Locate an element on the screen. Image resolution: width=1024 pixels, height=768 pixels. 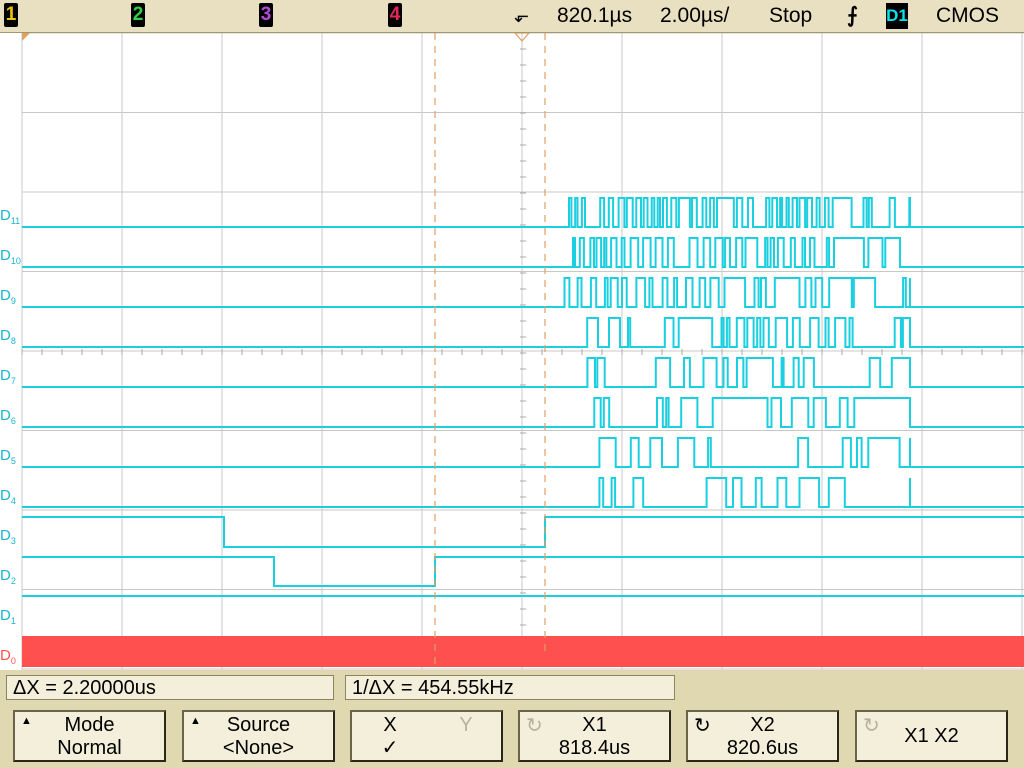
check-icon: ✓ is located at coordinates (390, 748).